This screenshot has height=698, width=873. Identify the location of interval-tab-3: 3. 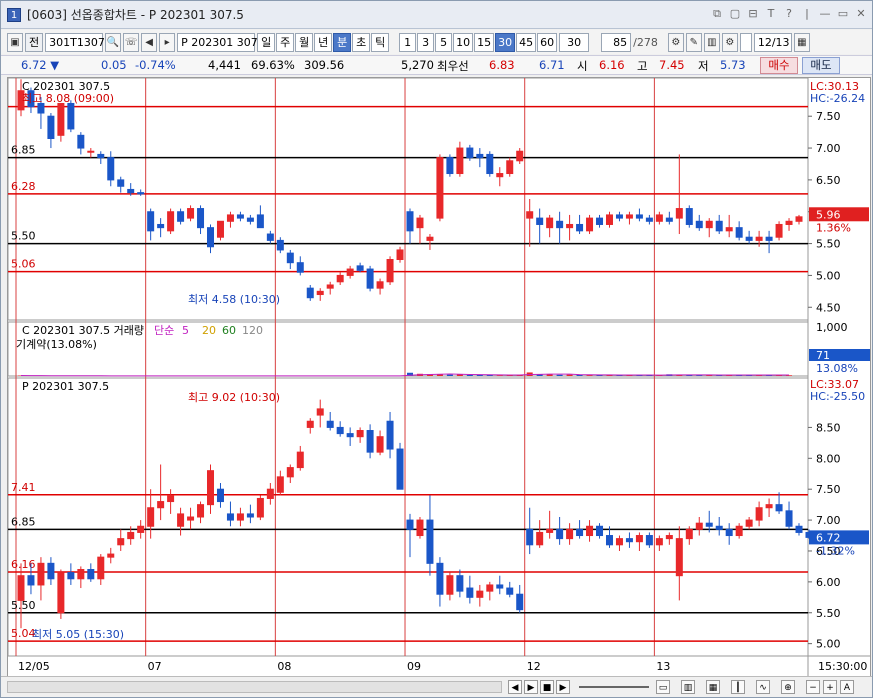
(426, 42).